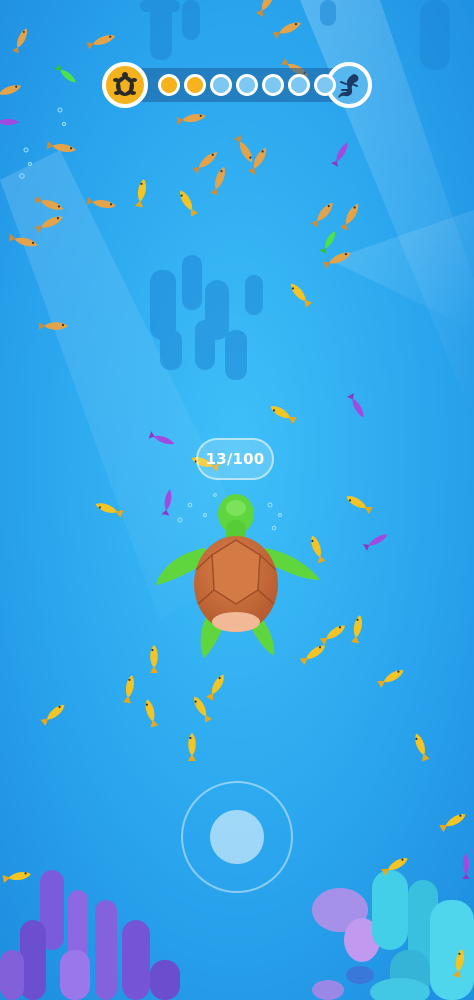 Image resolution: width=474 pixels, height=1000 pixels. I want to click on current-stage-badge, so click(125, 85).